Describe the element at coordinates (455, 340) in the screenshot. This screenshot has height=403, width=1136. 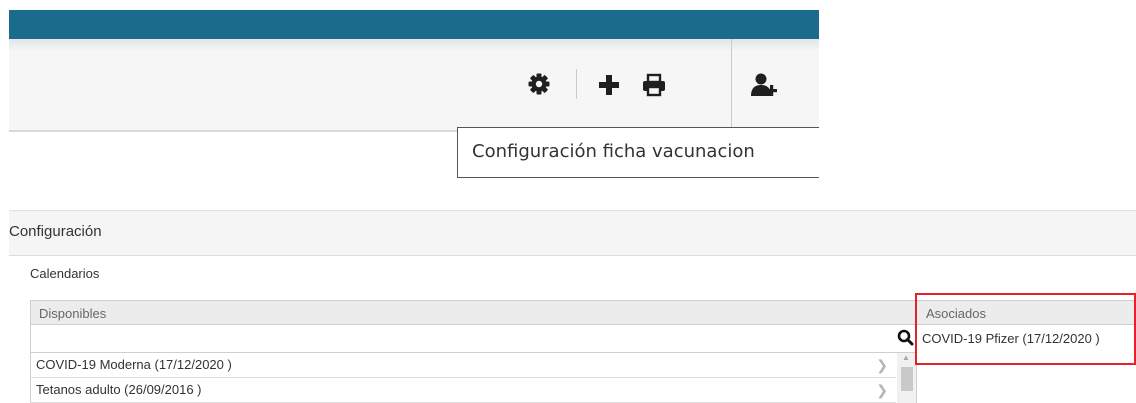
I see `disponibles-search-input` at that location.